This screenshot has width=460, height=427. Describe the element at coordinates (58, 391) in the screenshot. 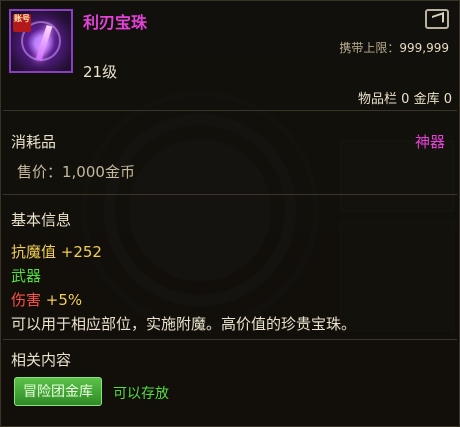

I see `adventure-vault-button: 冒险团金库` at that location.